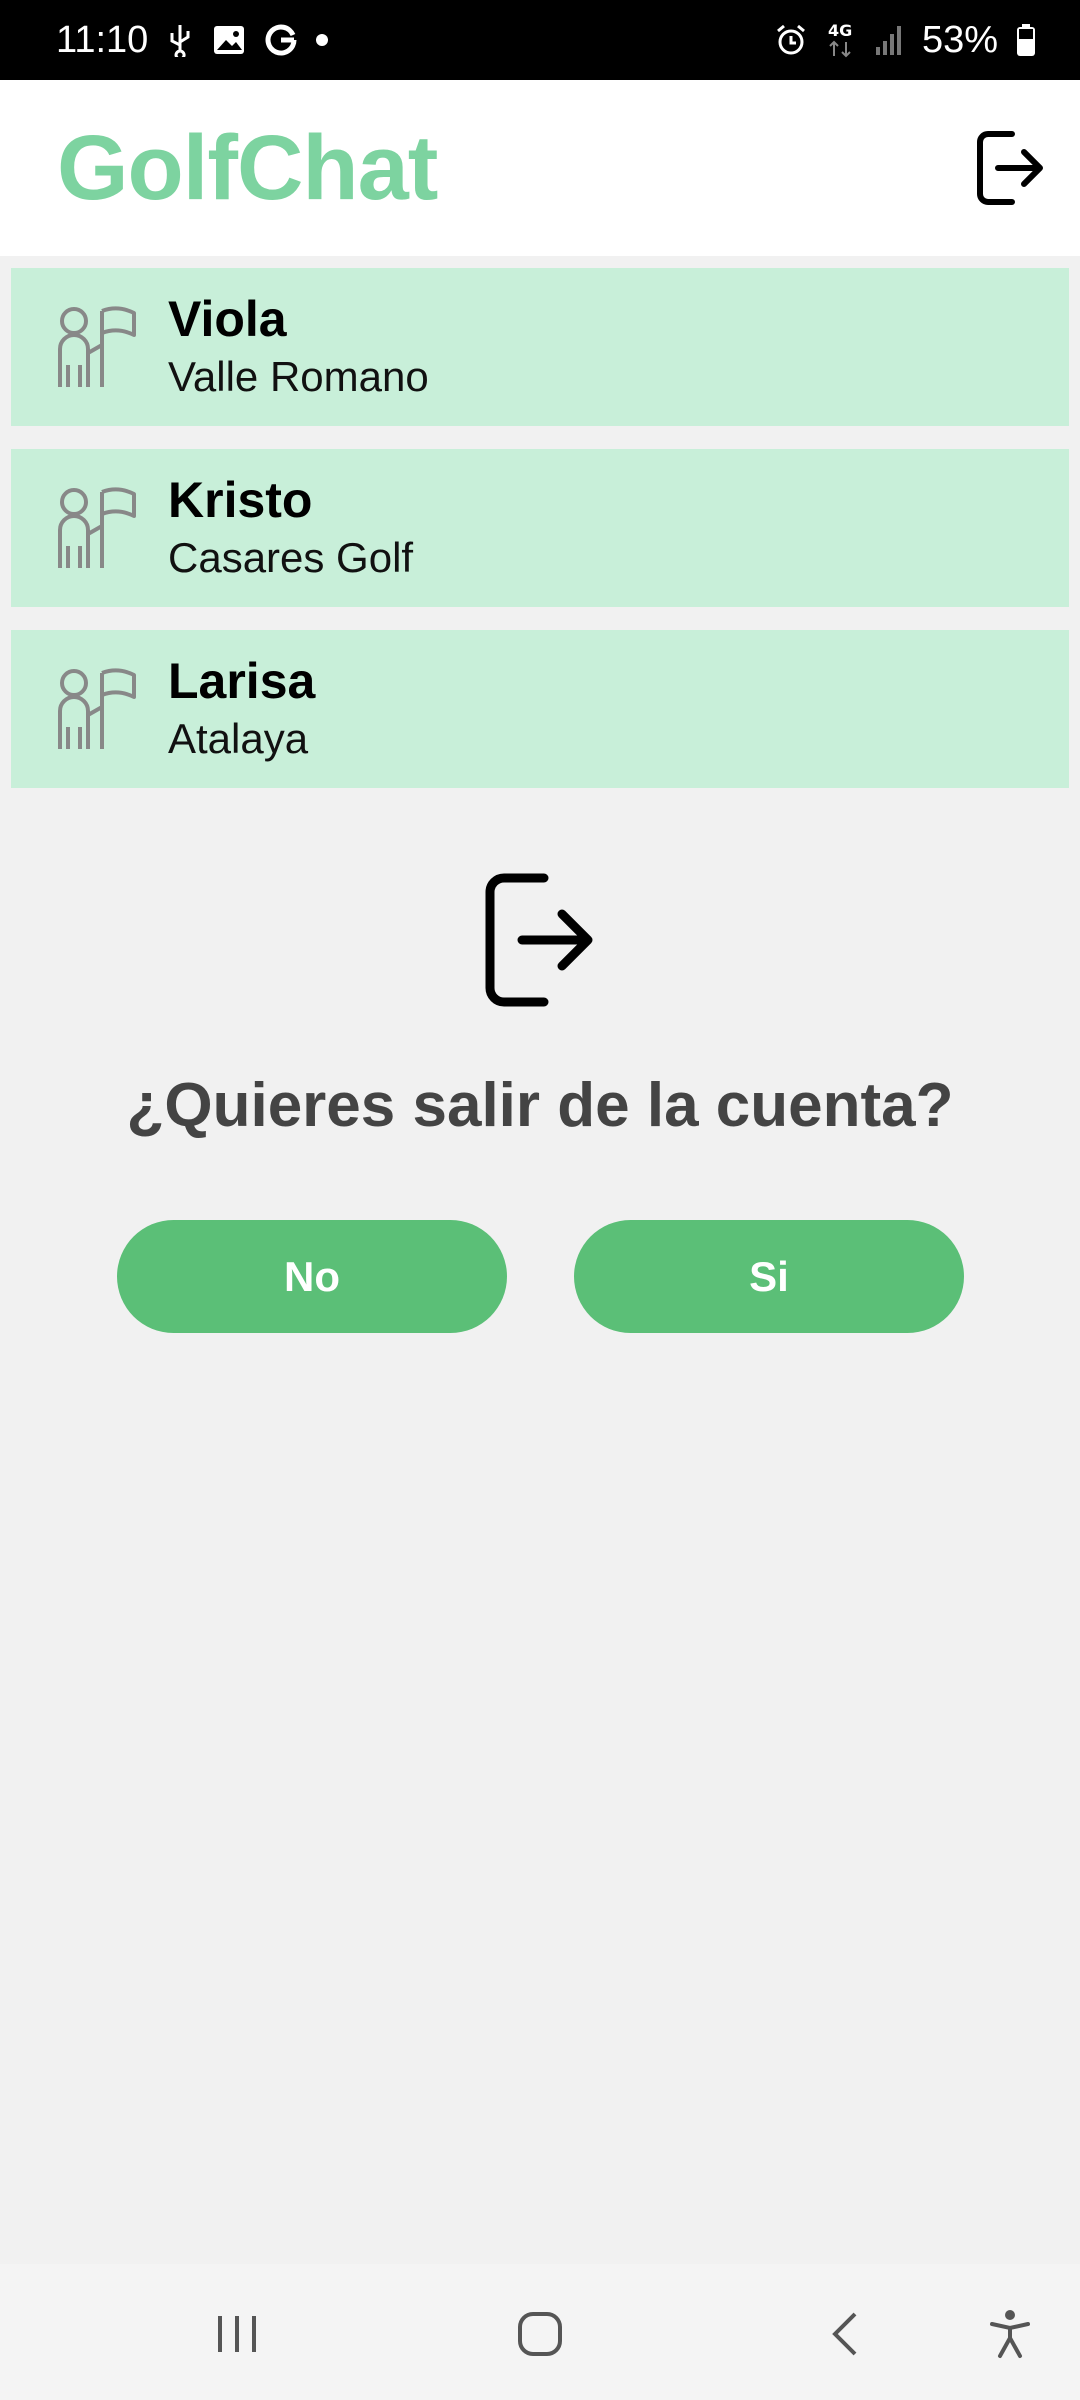 The width and height of the screenshot is (1080, 2400). What do you see at coordinates (540, 168) in the screenshot?
I see `app-bar: GolfChat` at bounding box center [540, 168].